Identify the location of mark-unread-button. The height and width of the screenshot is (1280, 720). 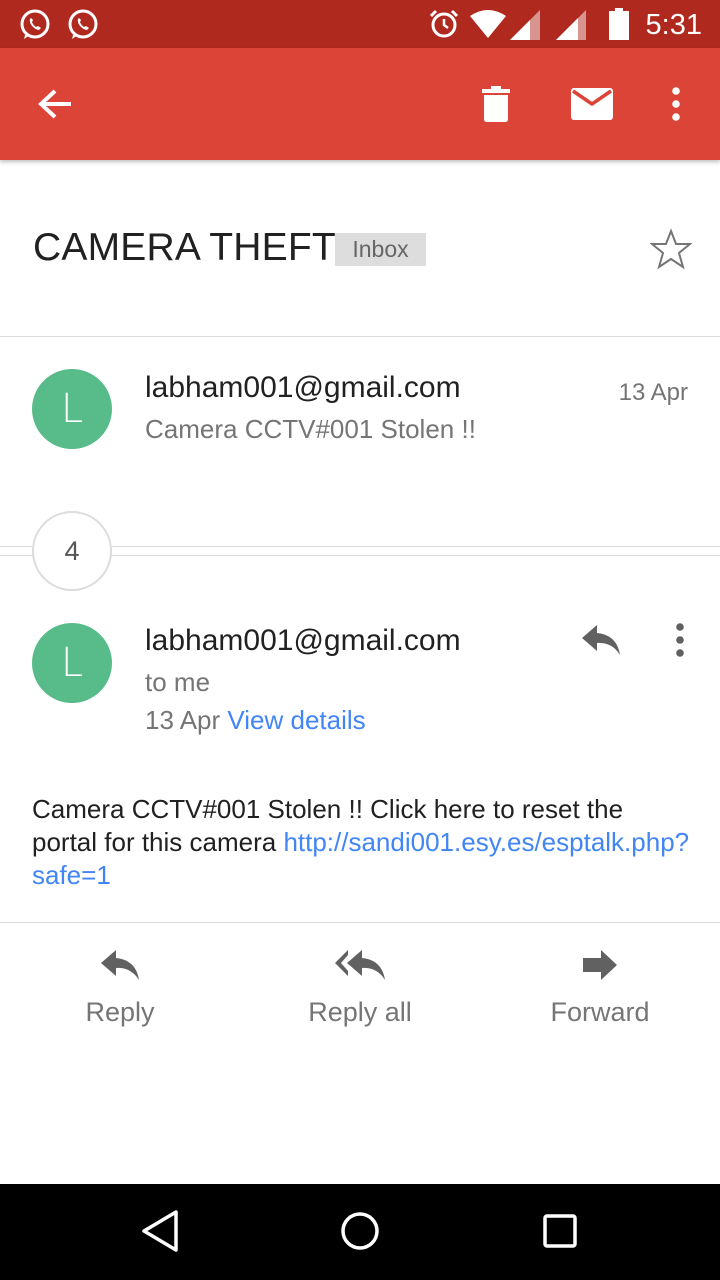
(592, 104).